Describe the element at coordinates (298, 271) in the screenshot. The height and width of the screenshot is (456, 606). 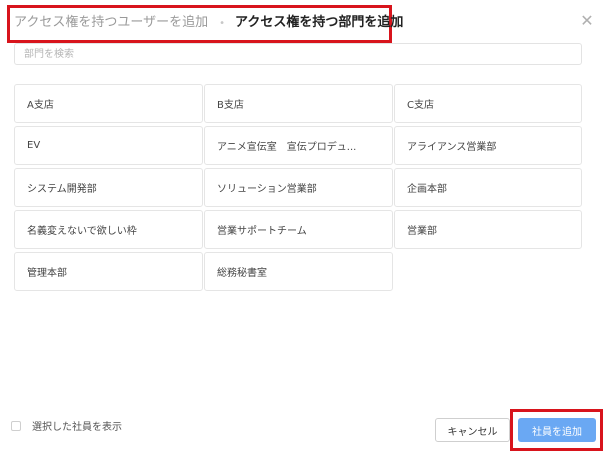
I see `department-item: 総務秘書室` at that location.